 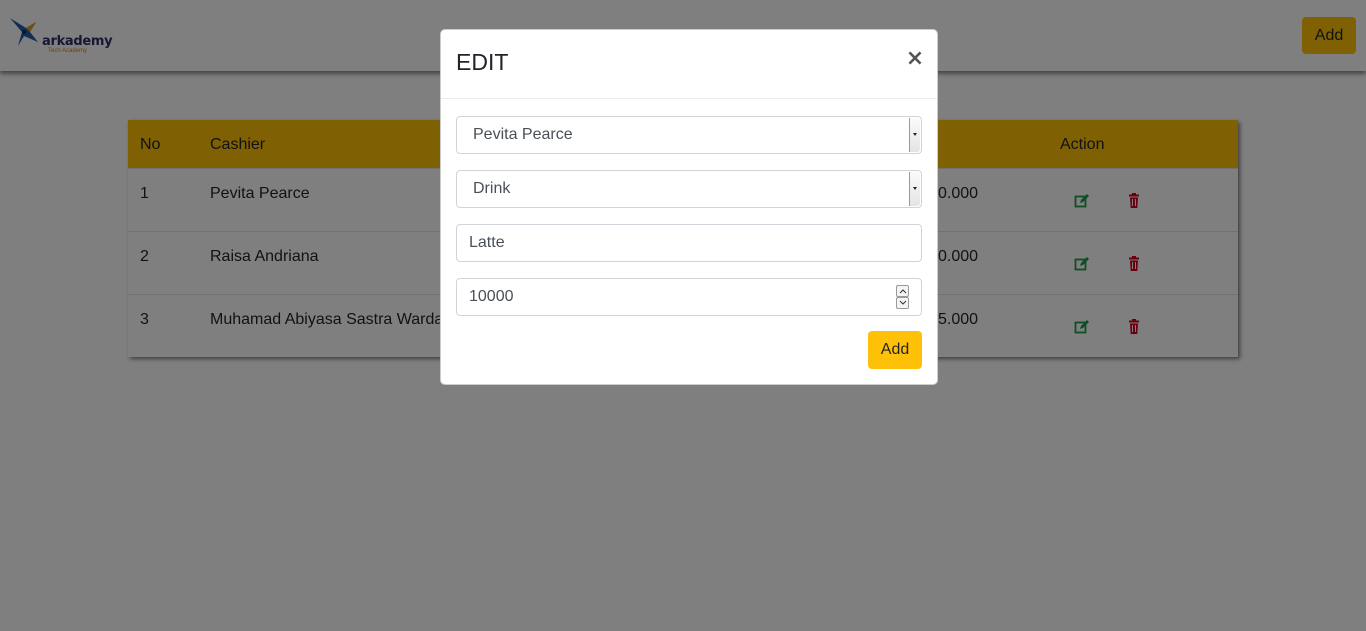 I want to click on category-select-value: Drink, so click(x=492, y=188).